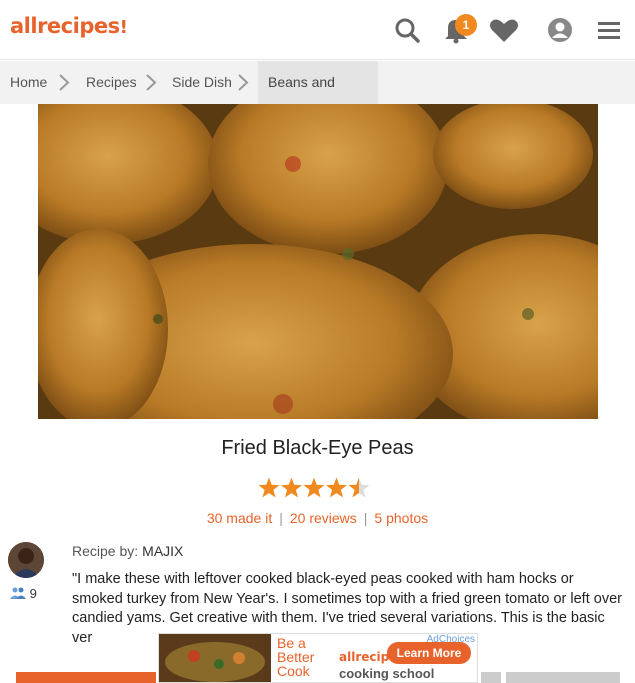 The width and height of the screenshot is (635, 683). I want to click on site-header: allrecipes! 1, so click(317, 30).